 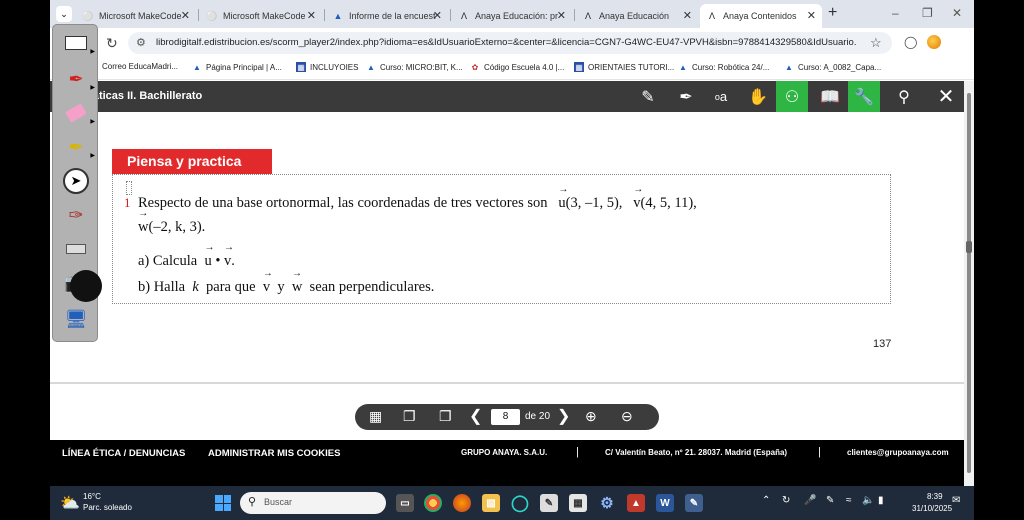 I want to click on vector-u-coords: (3, –1, 5),, so click(x=594, y=203).